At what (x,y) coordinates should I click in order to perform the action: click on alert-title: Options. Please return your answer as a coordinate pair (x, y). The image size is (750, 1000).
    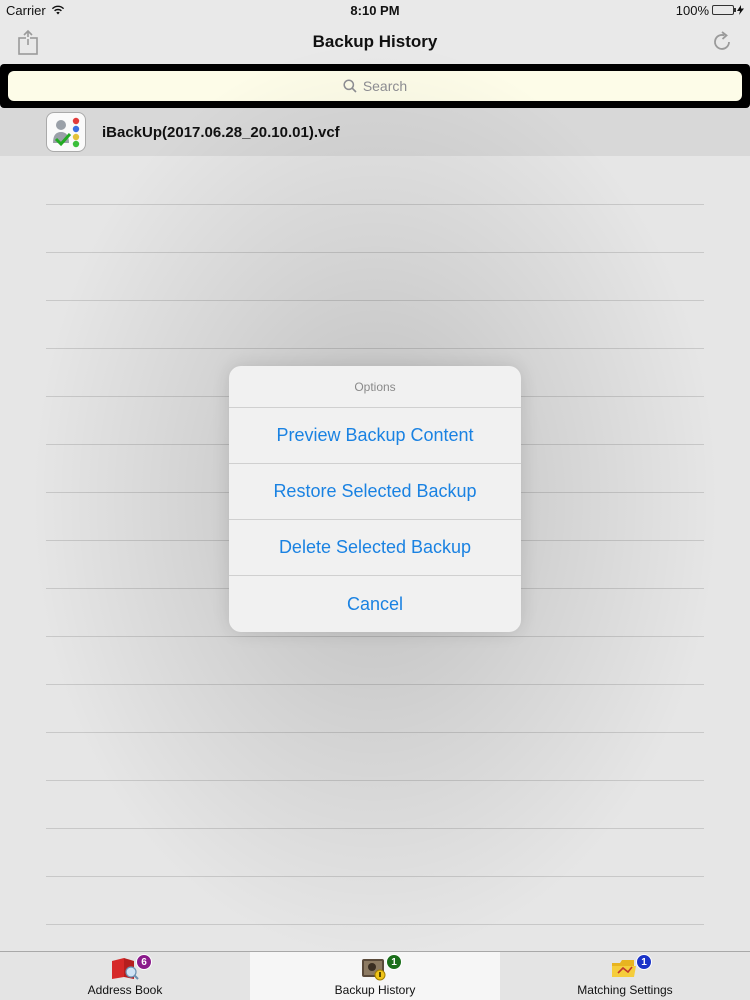
    Looking at the image, I should click on (375, 387).